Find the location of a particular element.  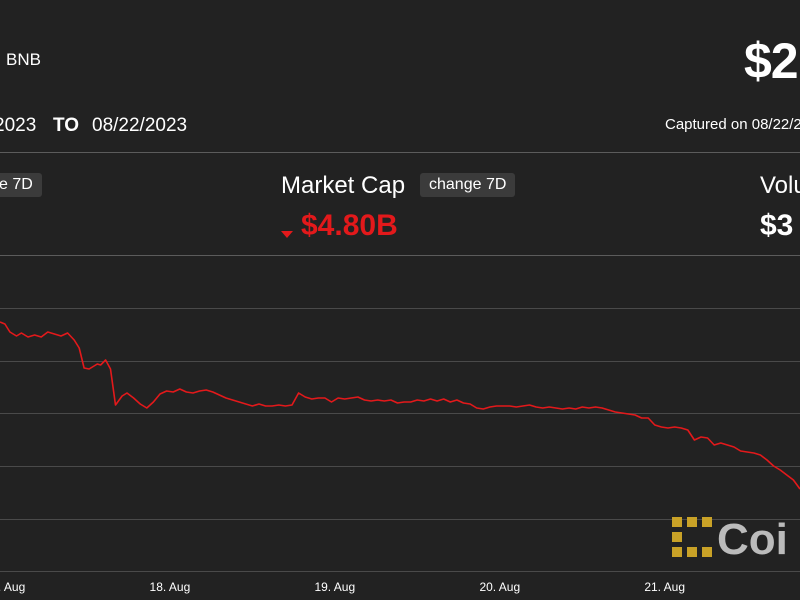

market-cap-label: Market Cap is located at coordinates (343, 185).